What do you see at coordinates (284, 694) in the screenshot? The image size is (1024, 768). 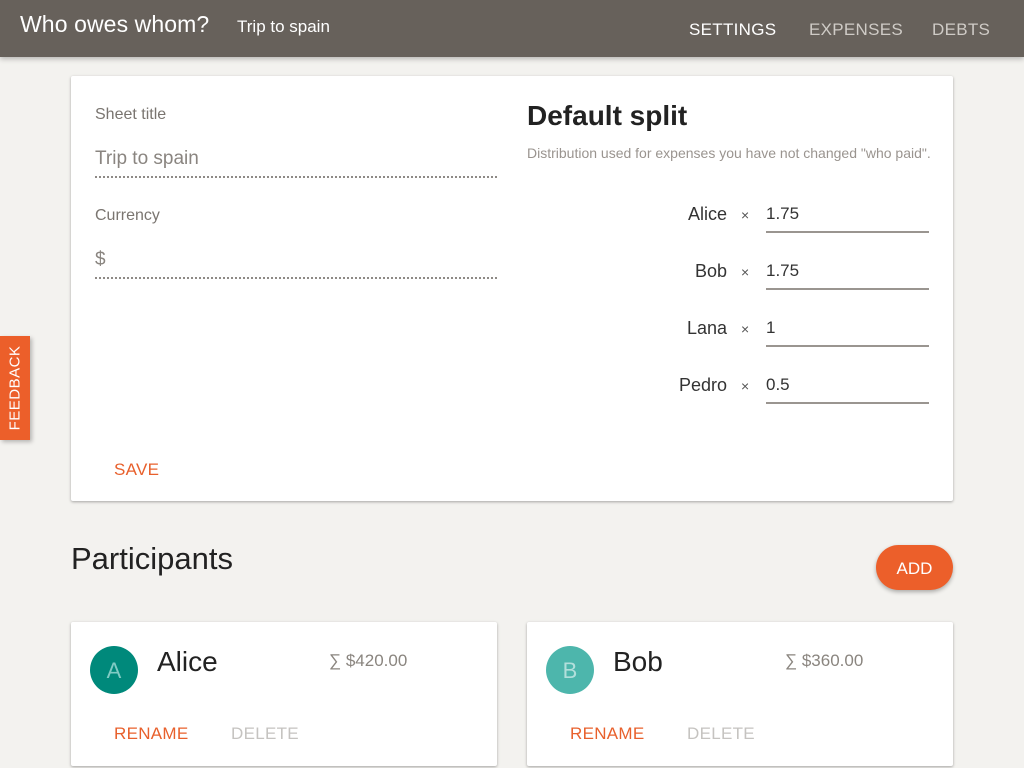 I see `participant-card: A Alice ∑ $420.00 RENAME DELETE` at bounding box center [284, 694].